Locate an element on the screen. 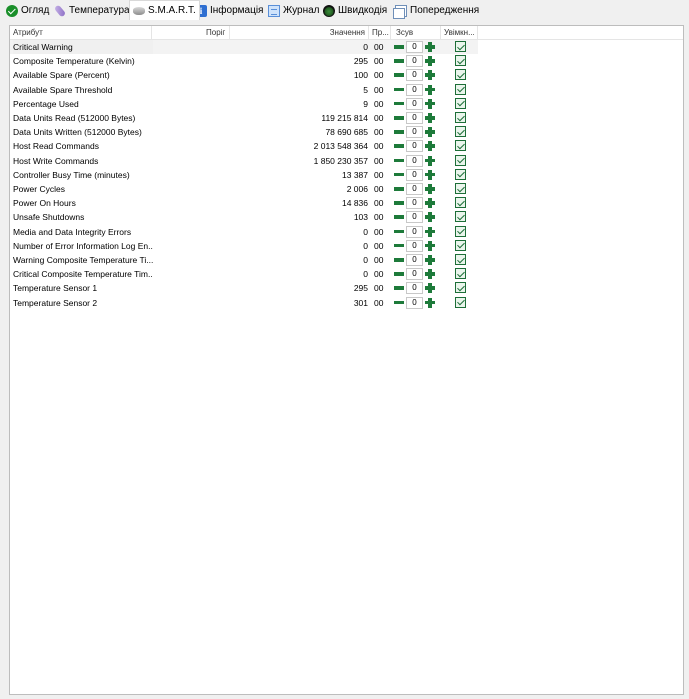  table-row: Critical Warning 0 00 0 is located at coordinates (346, 47).